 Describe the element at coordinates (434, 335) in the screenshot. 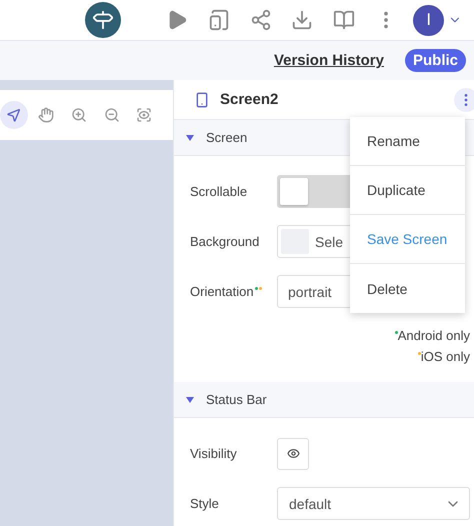

I see `platform-note: Android only` at that location.